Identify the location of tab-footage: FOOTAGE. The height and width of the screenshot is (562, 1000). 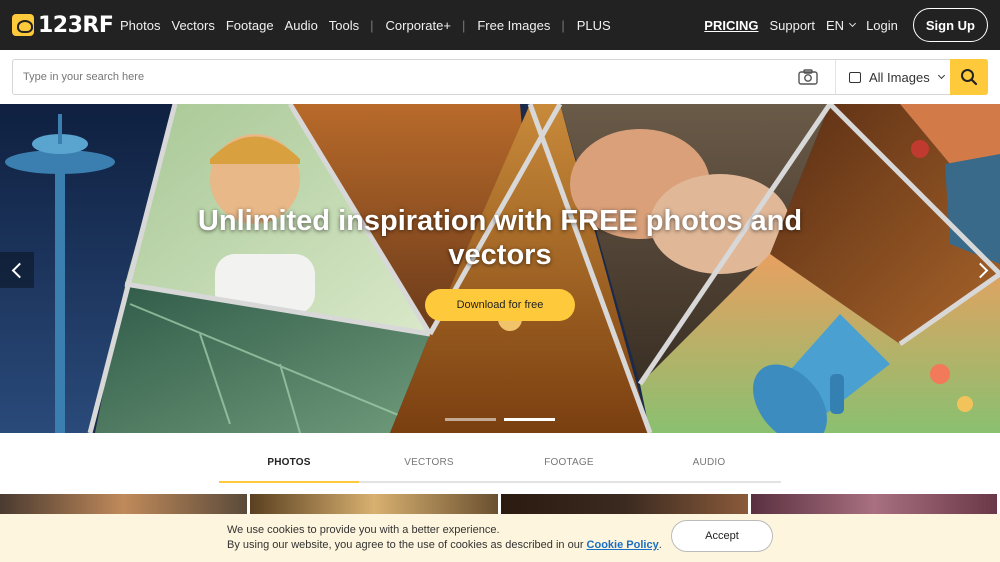
(569, 466).